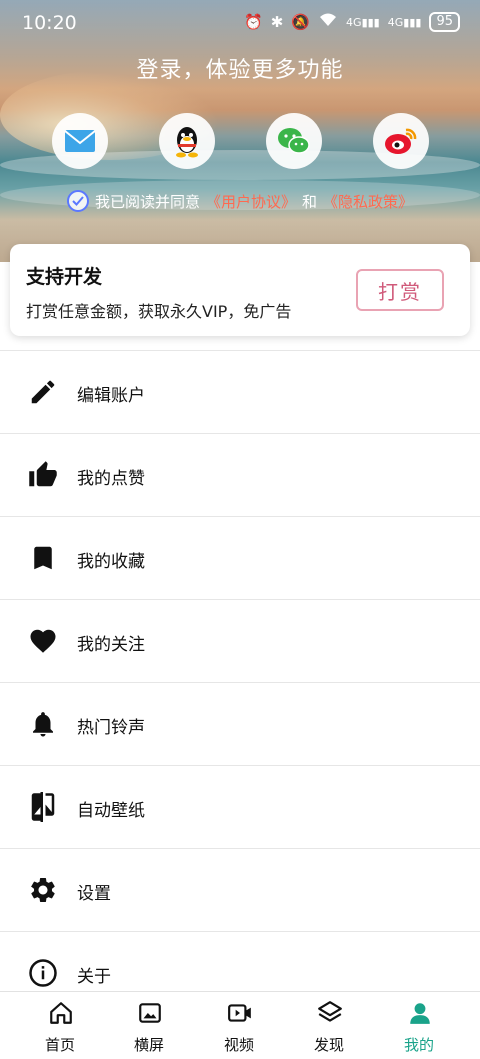 The width and height of the screenshot is (480, 1059). What do you see at coordinates (147, 201) in the screenshot?
I see `agreement-text: 我已阅读并同意` at bounding box center [147, 201].